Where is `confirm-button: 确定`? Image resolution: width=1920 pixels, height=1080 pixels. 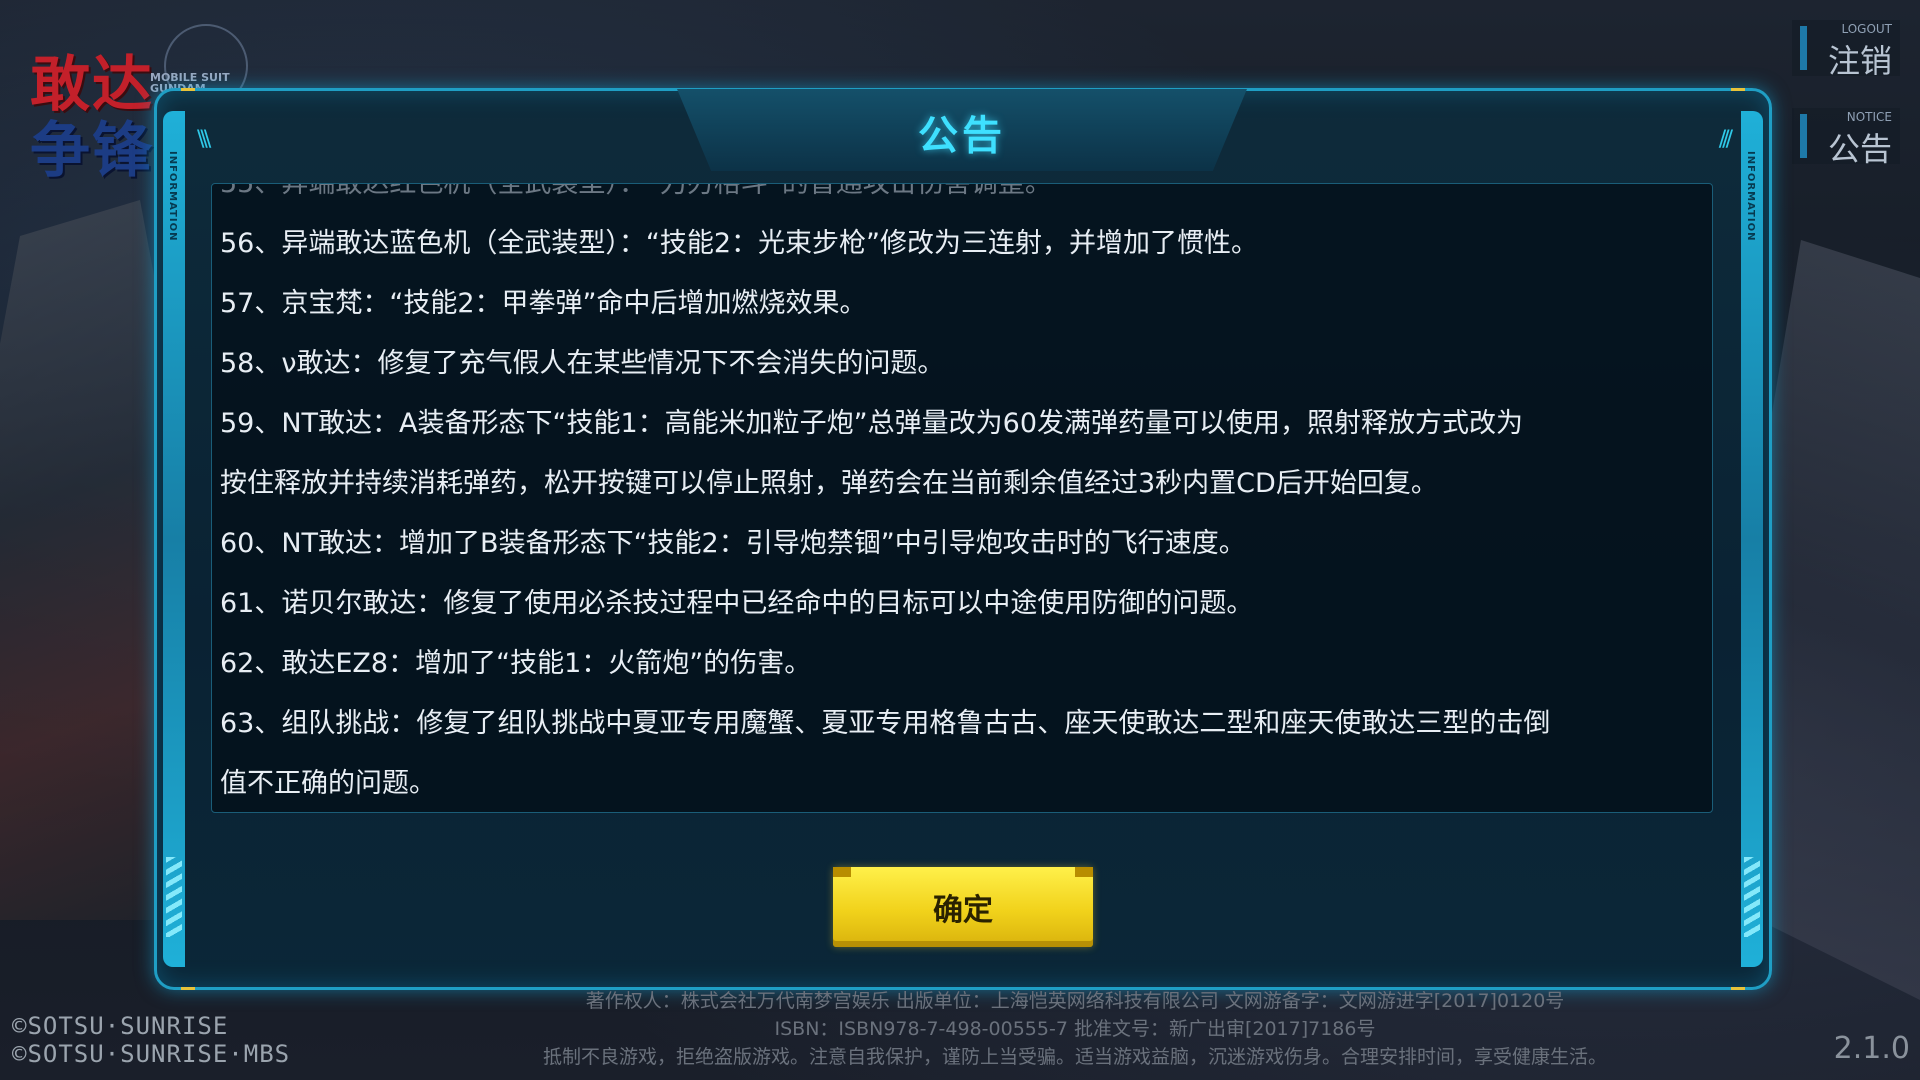 confirm-button: 确定 is located at coordinates (963, 907).